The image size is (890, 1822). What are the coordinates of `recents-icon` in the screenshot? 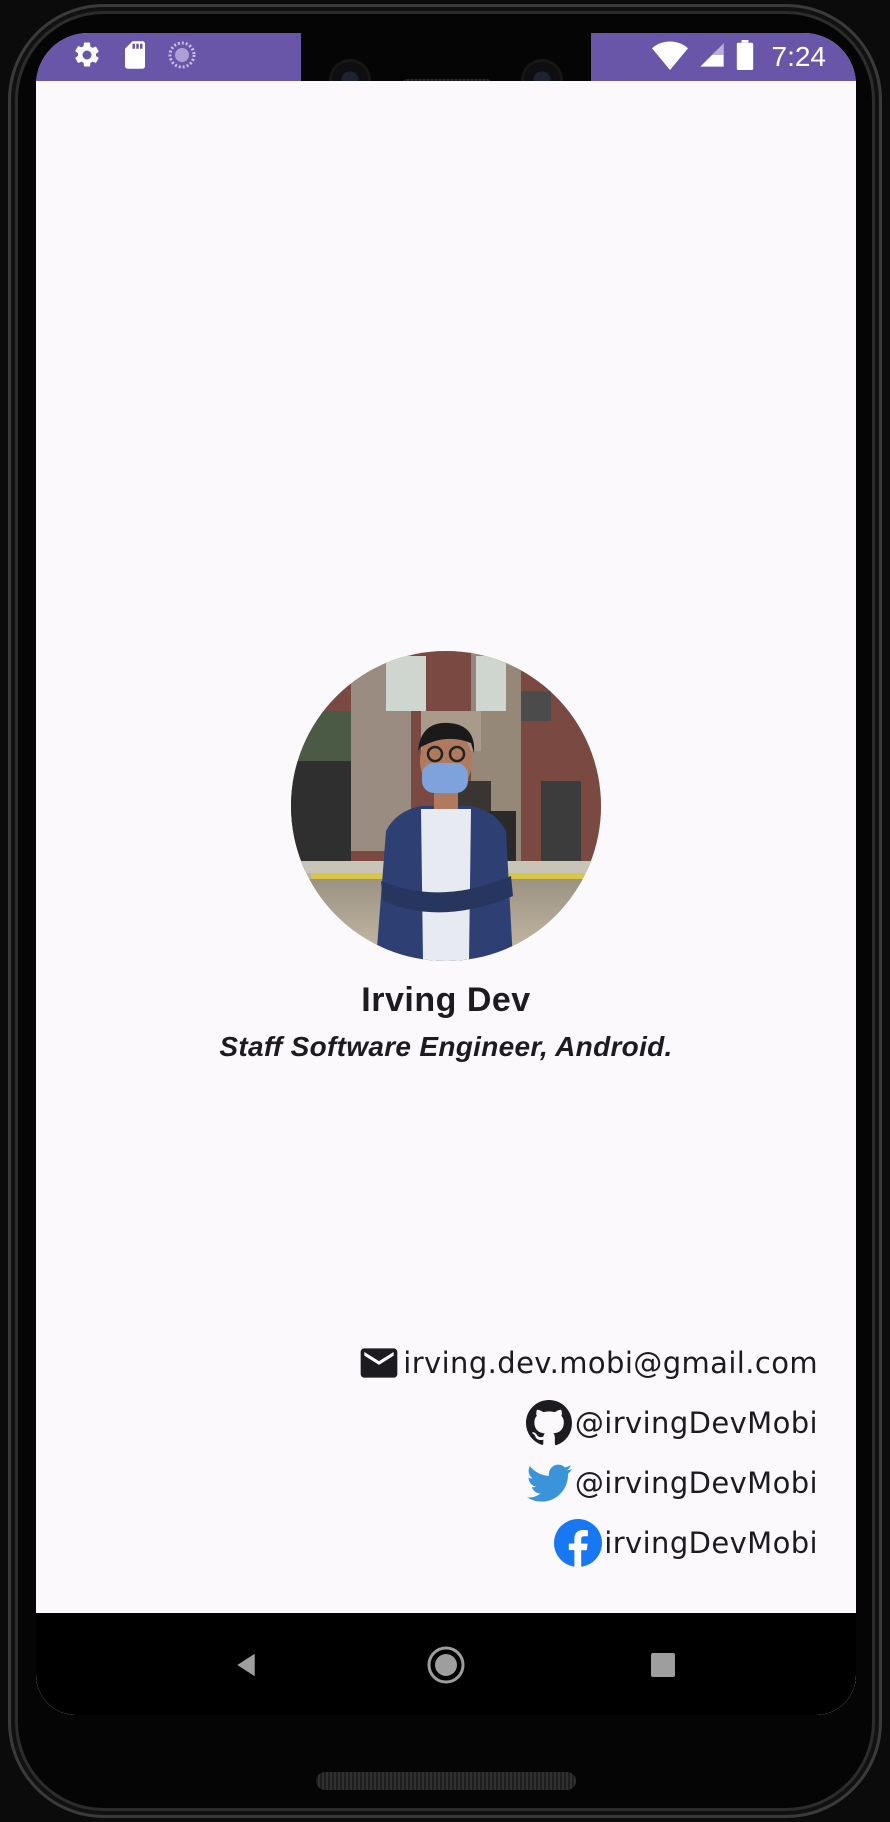 It's located at (663, 1665).